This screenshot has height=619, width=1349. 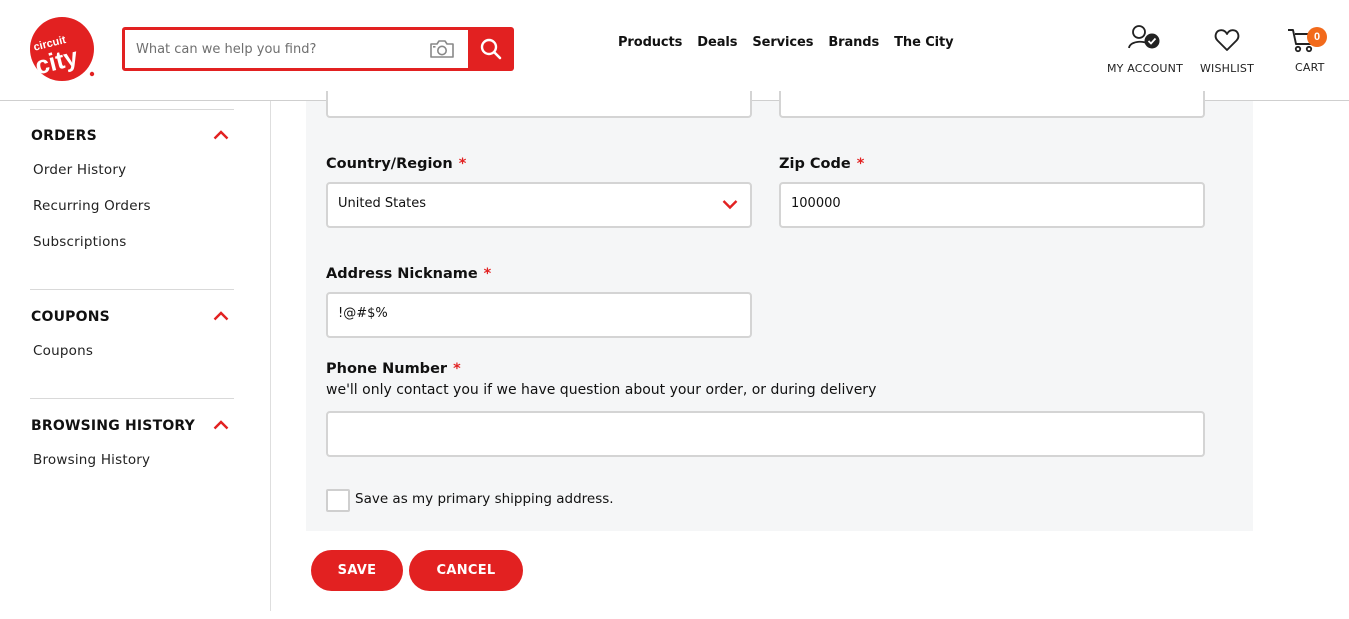 I want to click on search-bar, so click(x=318, y=49).